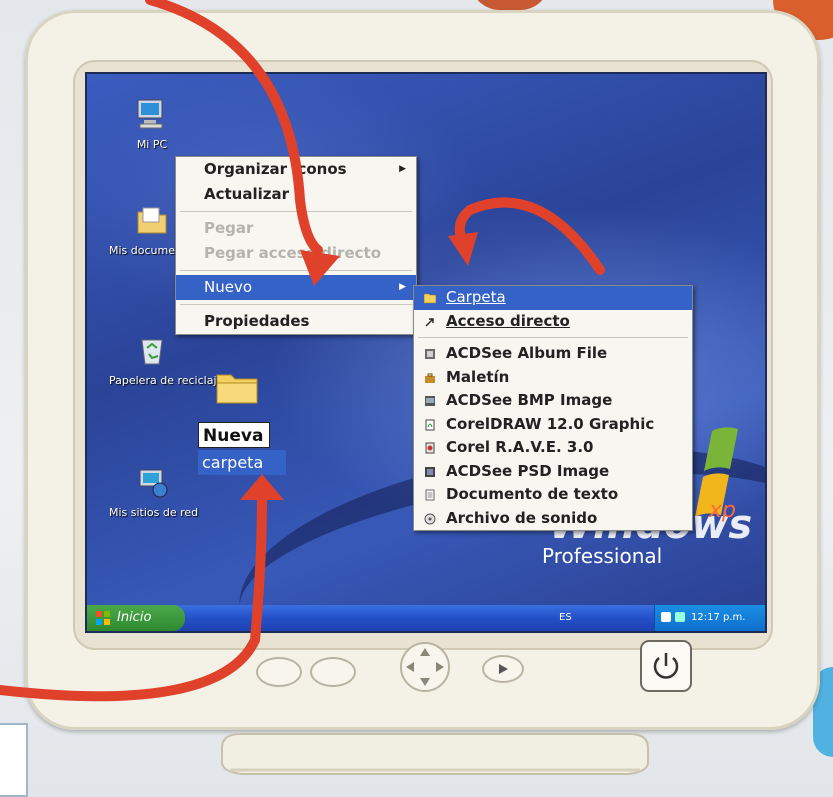 This screenshot has height=797, width=833. What do you see at coordinates (154, 512) in the screenshot?
I see `desktop-icon-label: Mis sitios de red` at bounding box center [154, 512].